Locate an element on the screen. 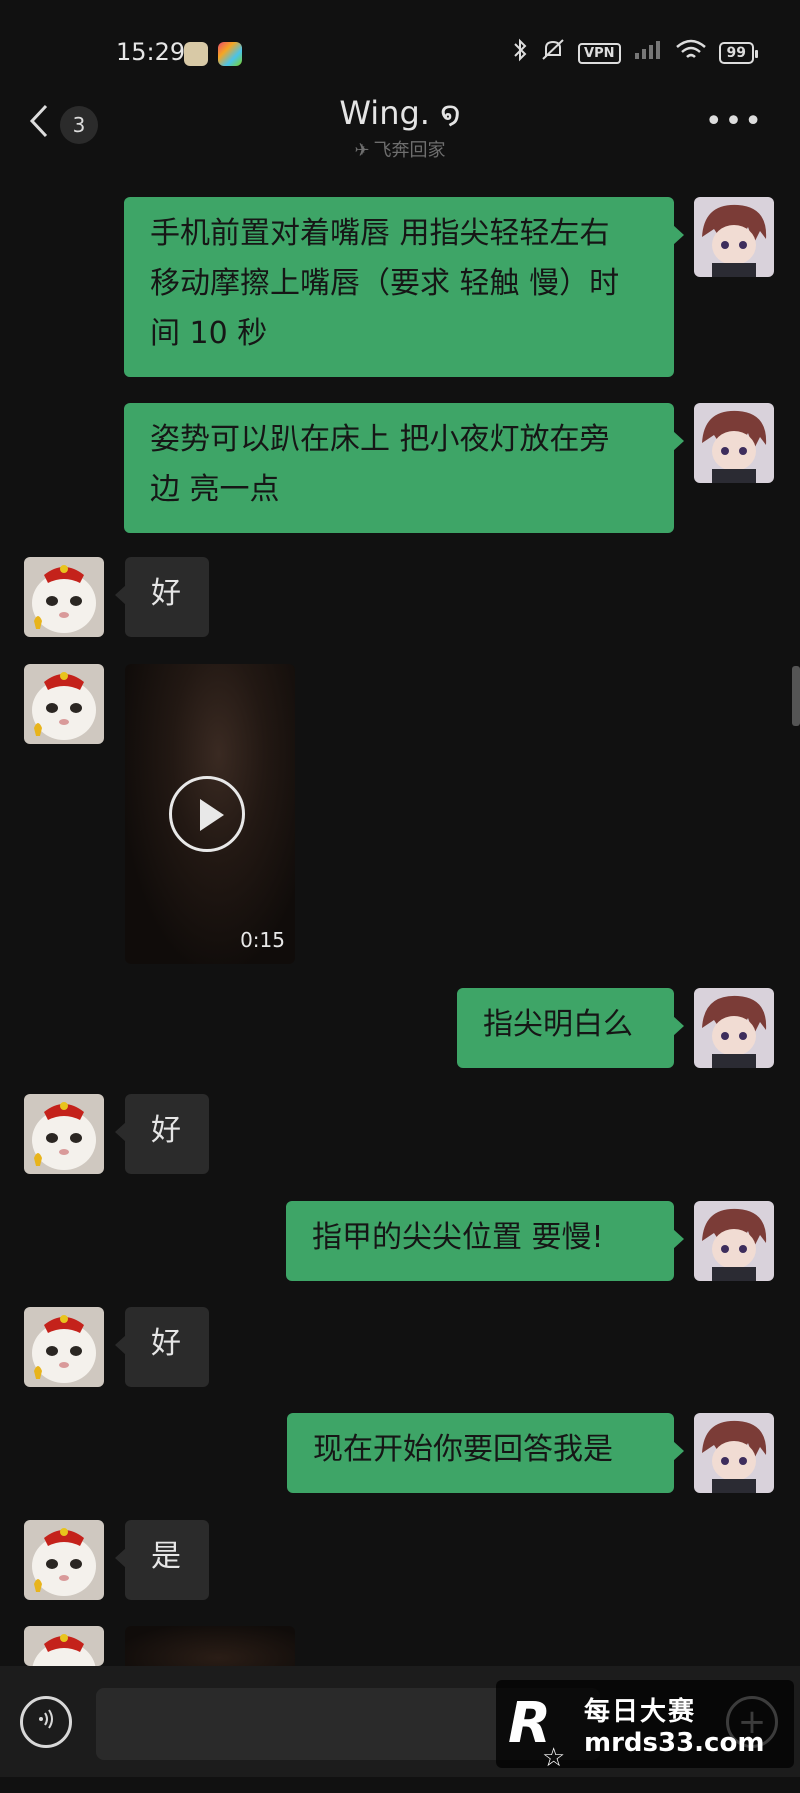  watermark-text: 每日大赛 mrds33.com is located at coordinates (674, 1724).